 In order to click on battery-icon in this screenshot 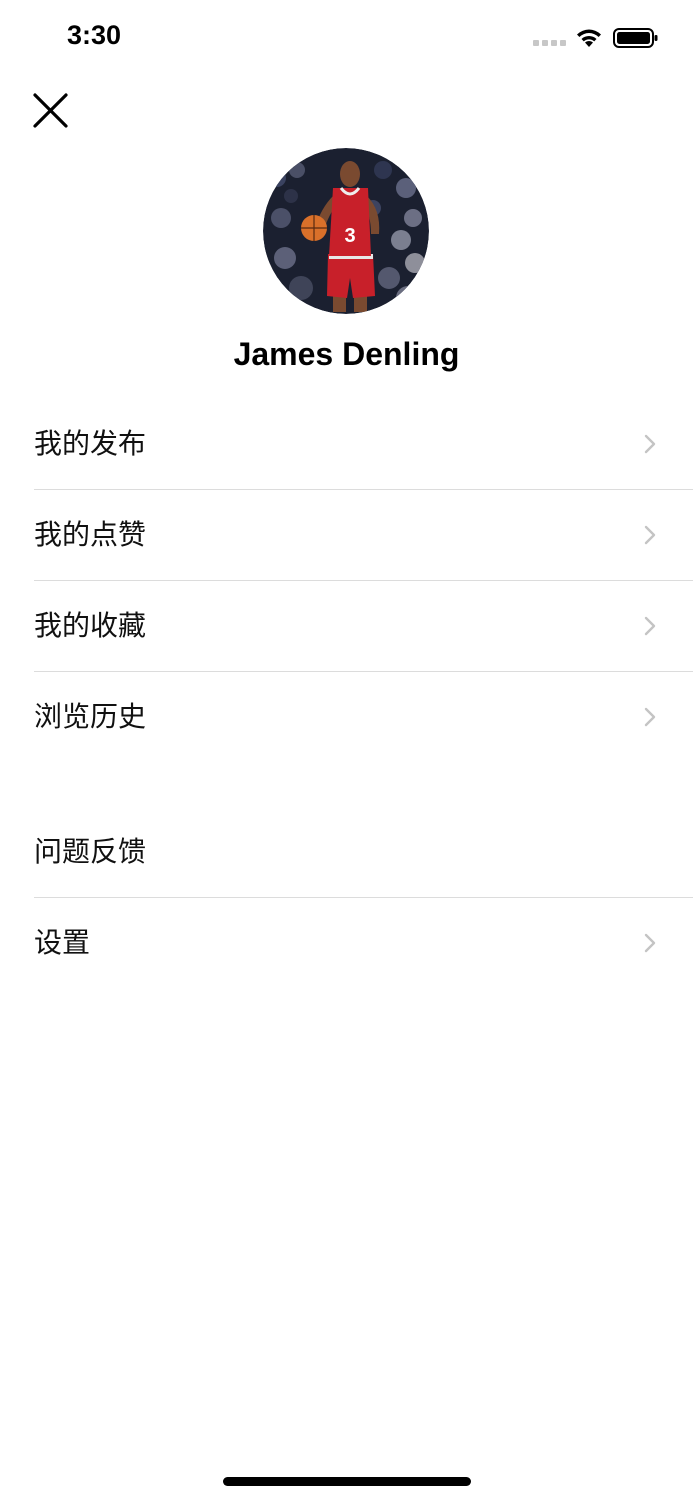, I will do `click(635, 38)`.